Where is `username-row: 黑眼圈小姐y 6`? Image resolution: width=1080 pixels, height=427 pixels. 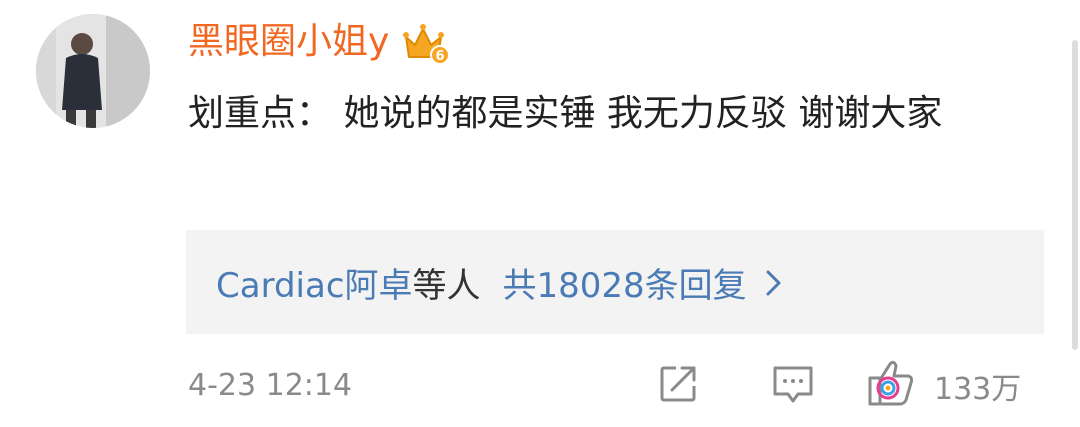
username-row: 黑眼圈小姐y 6 is located at coordinates (319, 42).